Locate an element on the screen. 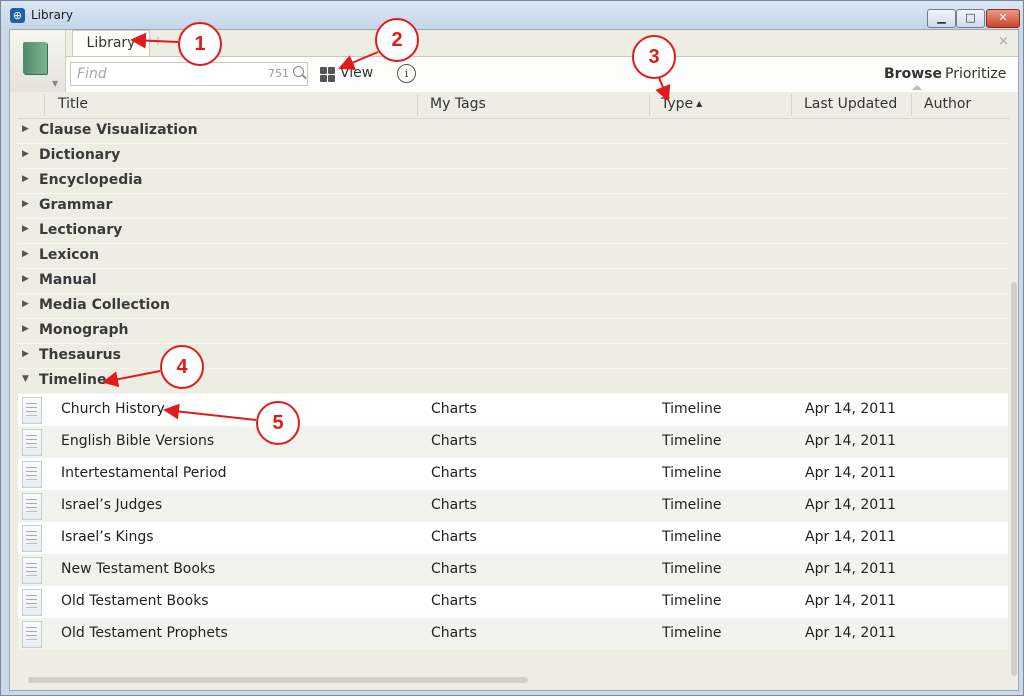 The width and height of the screenshot is (1024, 696). column-type: Type ▲ is located at coordinates (681, 104).